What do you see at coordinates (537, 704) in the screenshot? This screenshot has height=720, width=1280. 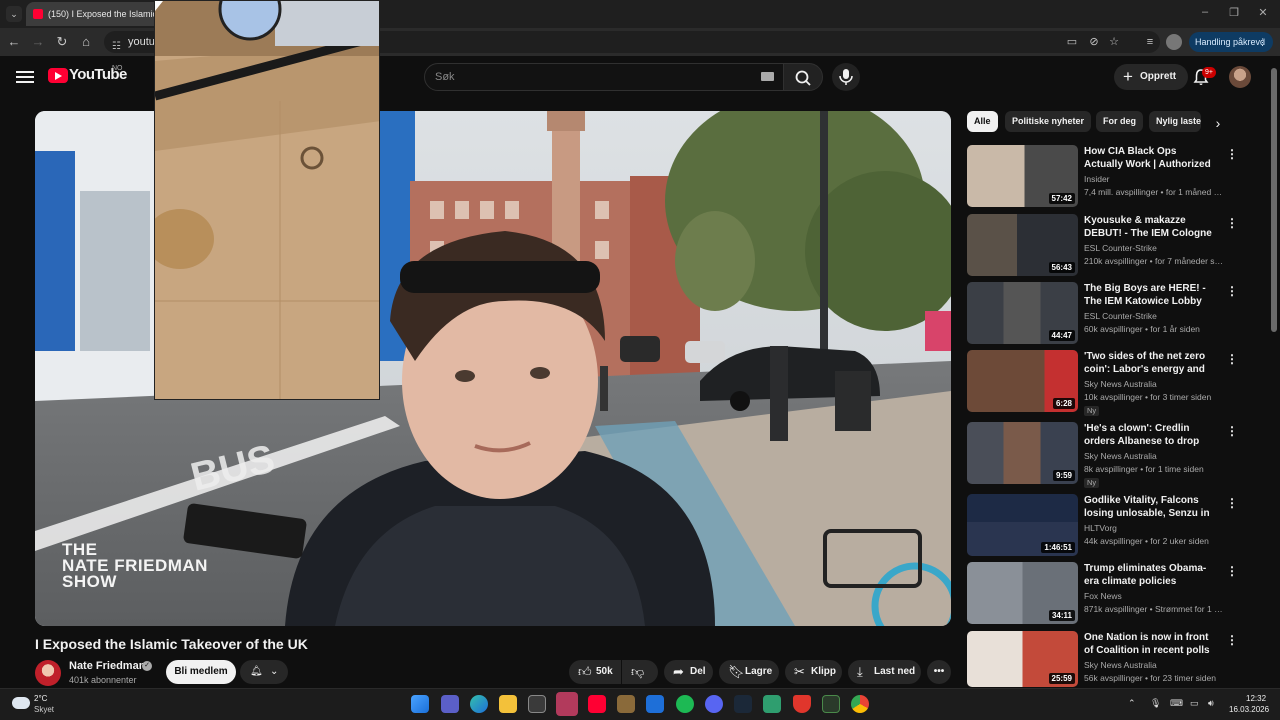 I see `store-icon` at bounding box center [537, 704].